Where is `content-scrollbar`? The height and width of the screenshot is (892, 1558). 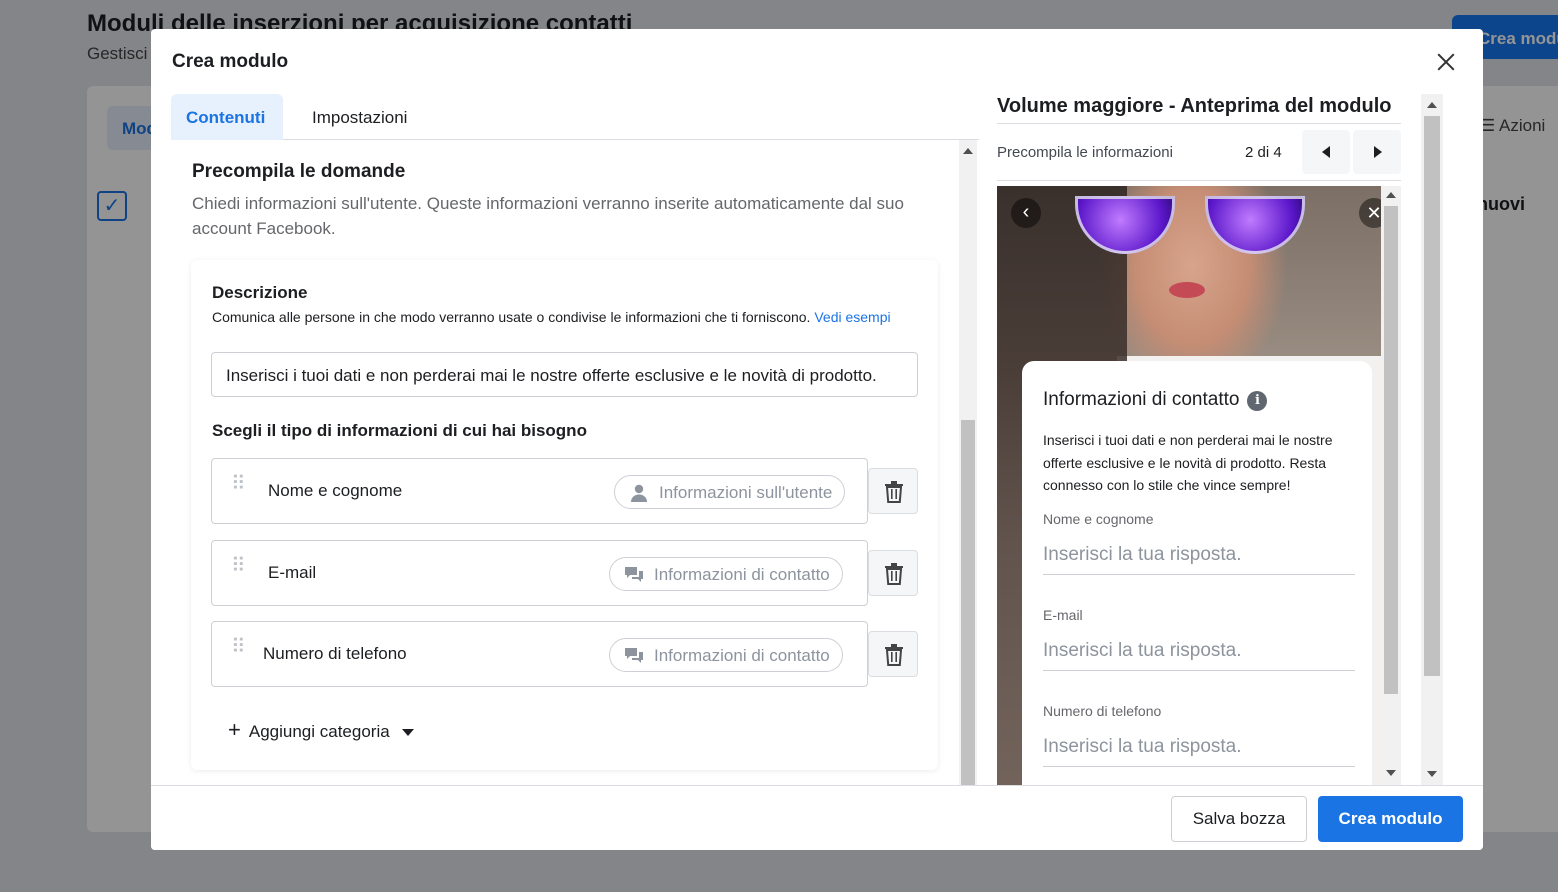 content-scrollbar is located at coordinates (968, 462).